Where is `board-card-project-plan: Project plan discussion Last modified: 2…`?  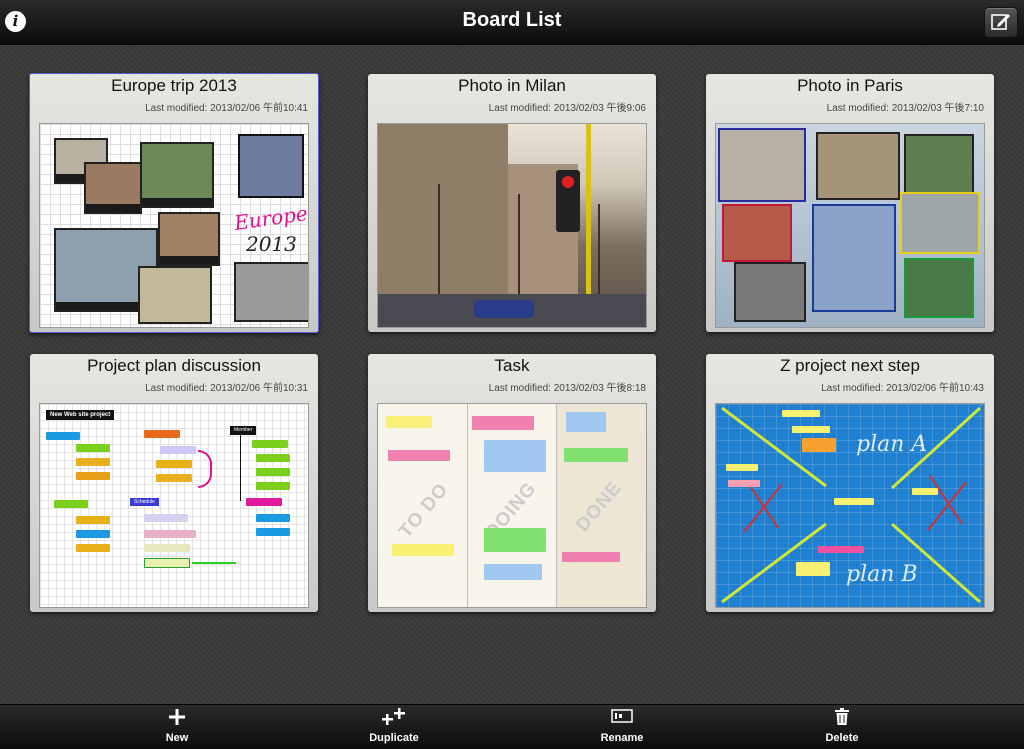 board-card-project-plan: Project plan discussion Last modified: 2… is located at coordinates (174, 483).